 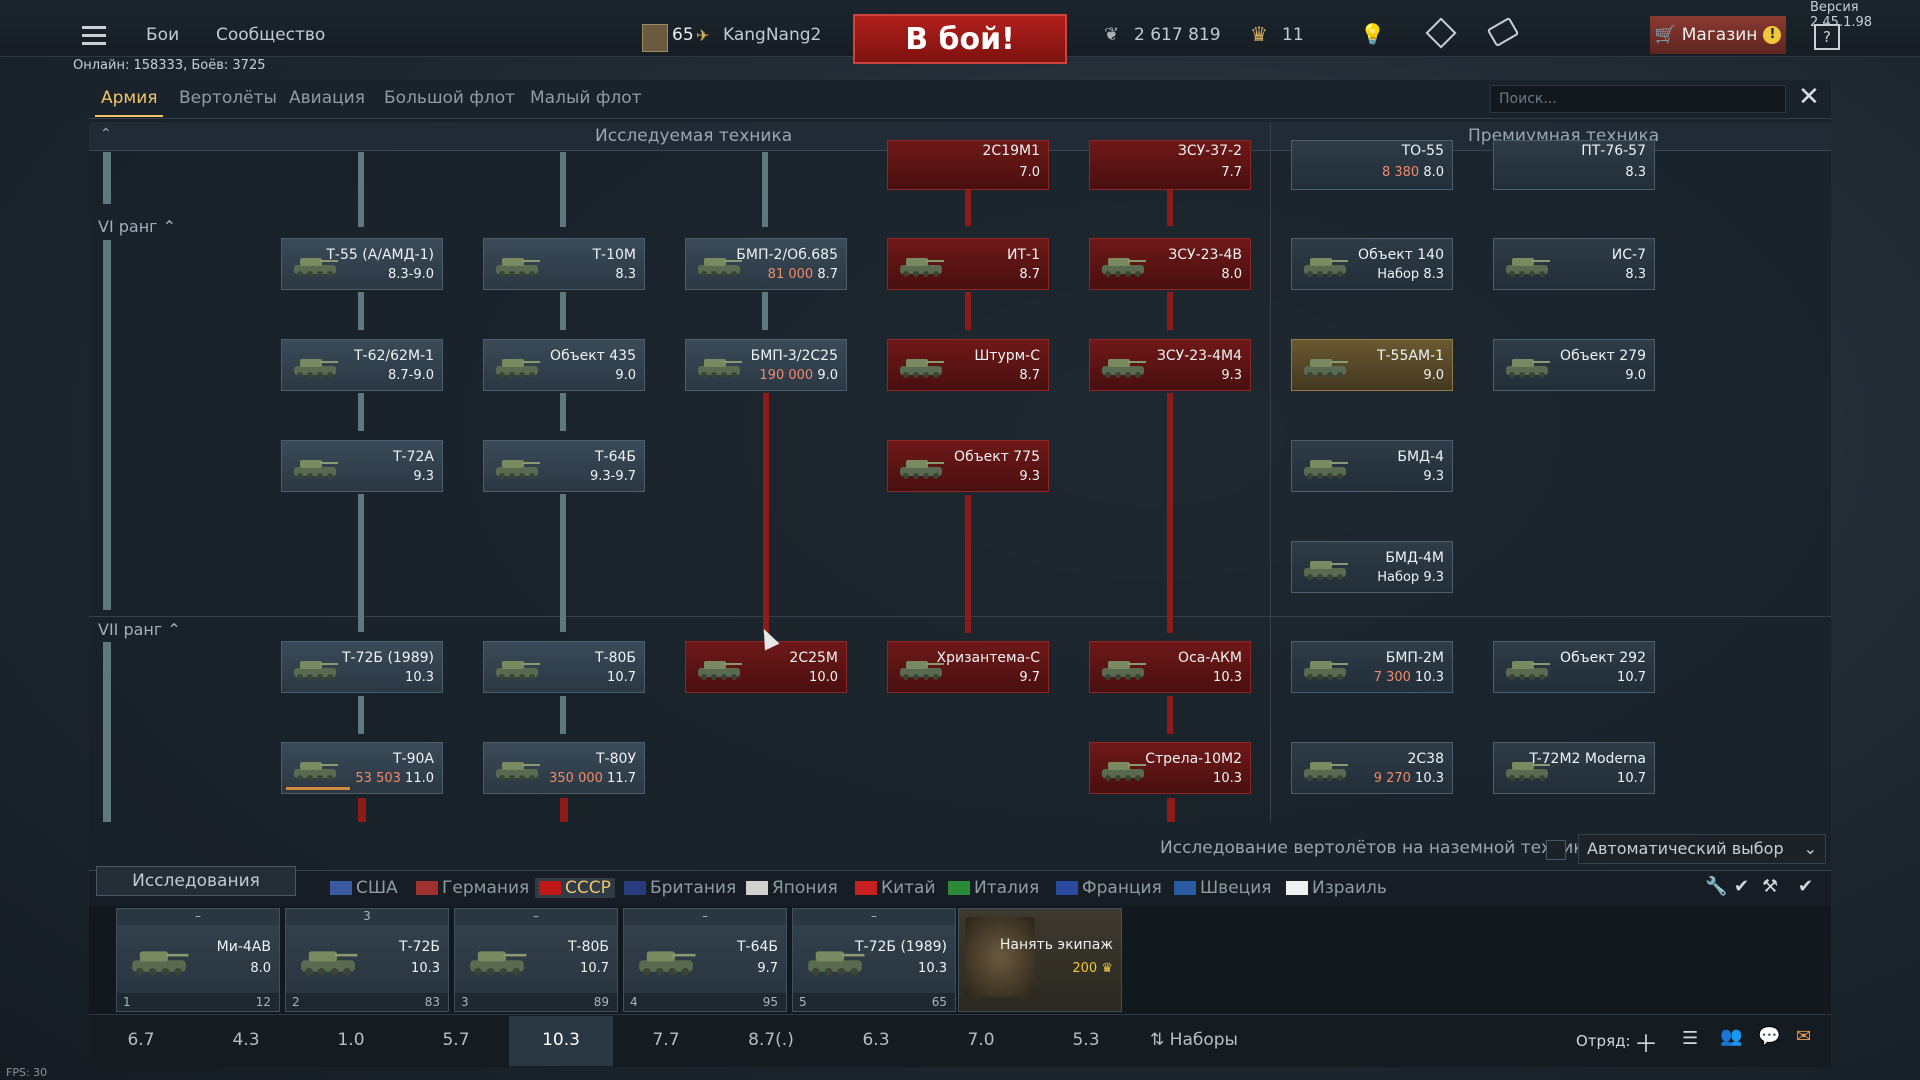 I want to click on add-squad-icon: ＋, so click(x=1646, y=1041).